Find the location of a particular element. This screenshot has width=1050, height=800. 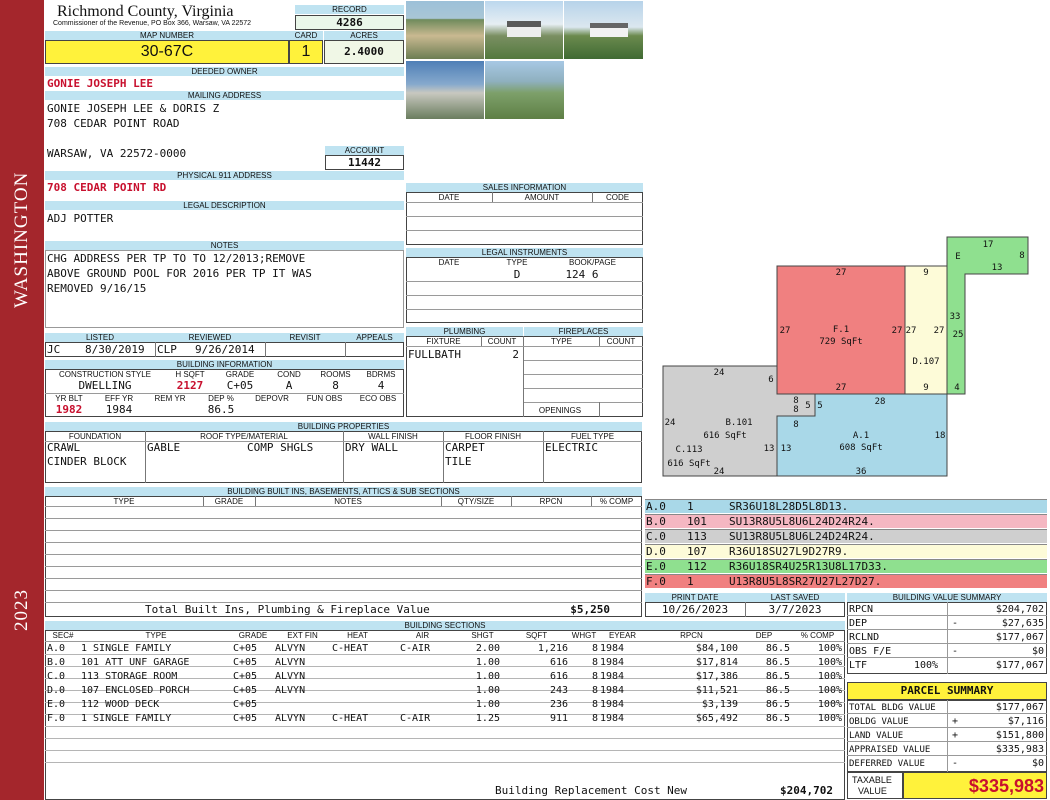

openings-label: OPENINGS is located at coordinates (560, 410).